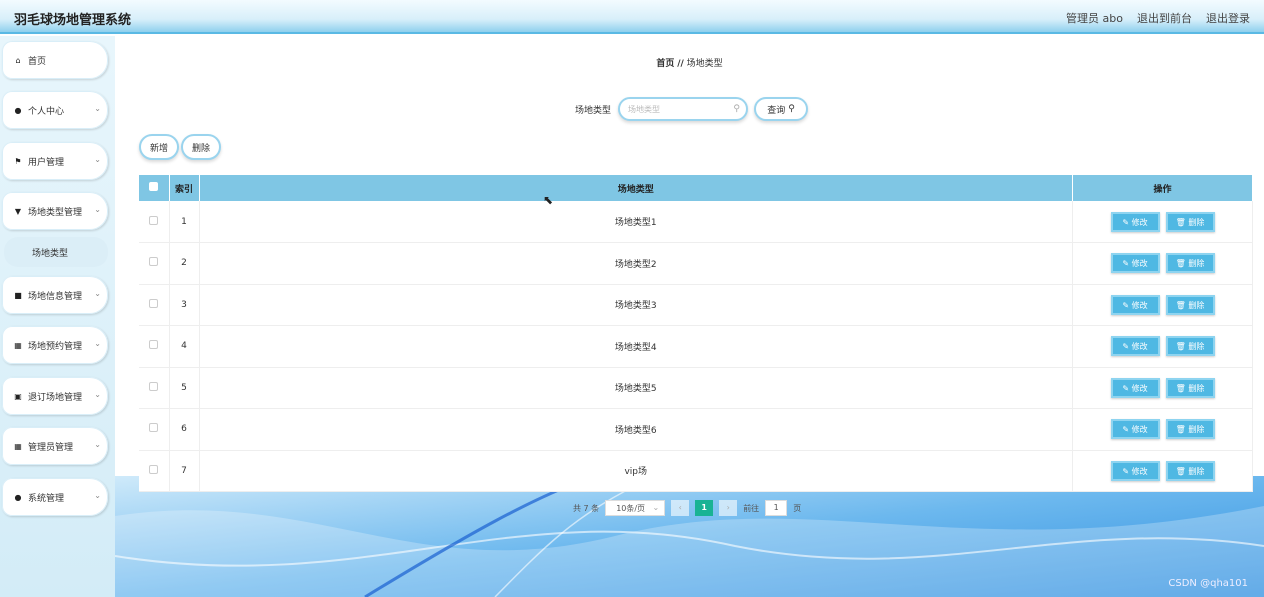 This screenshot has height=597, width=1264. Describe the element at coordinates (184, 222) in the screenshot. I see `row-index: 1` at that location.